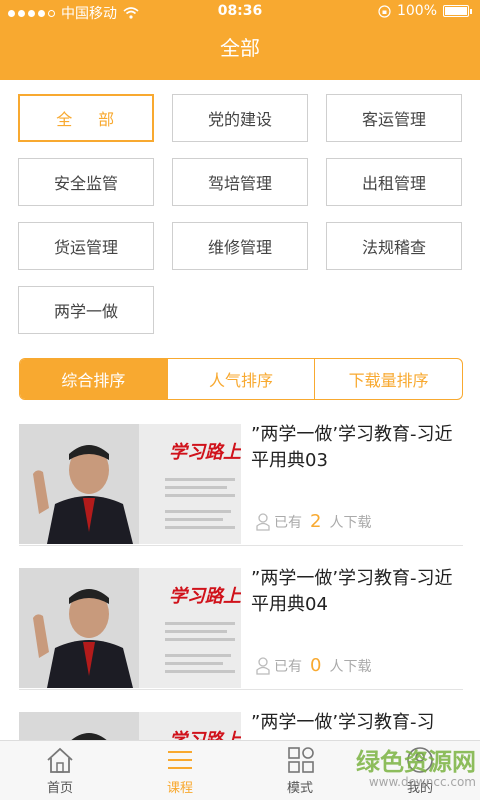 The width and height of the screenshot is (480, 800). I want to click on item-title: ”两学一做’学习教育-习近平用典04, so click(352, 591).